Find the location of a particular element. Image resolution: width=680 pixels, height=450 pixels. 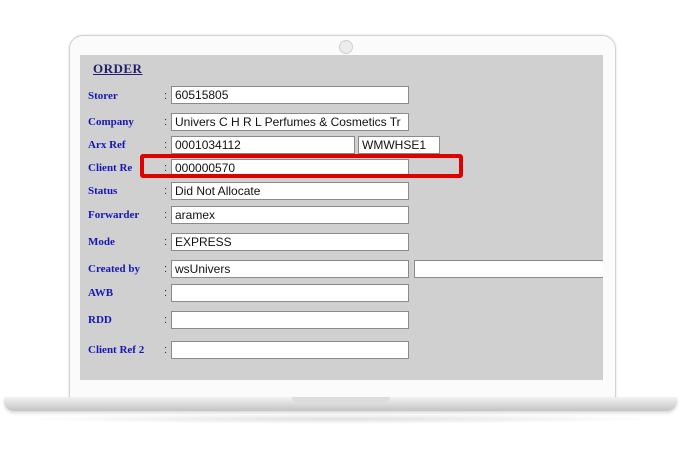

client-ref-2-field is located at coordinates (290, 350).